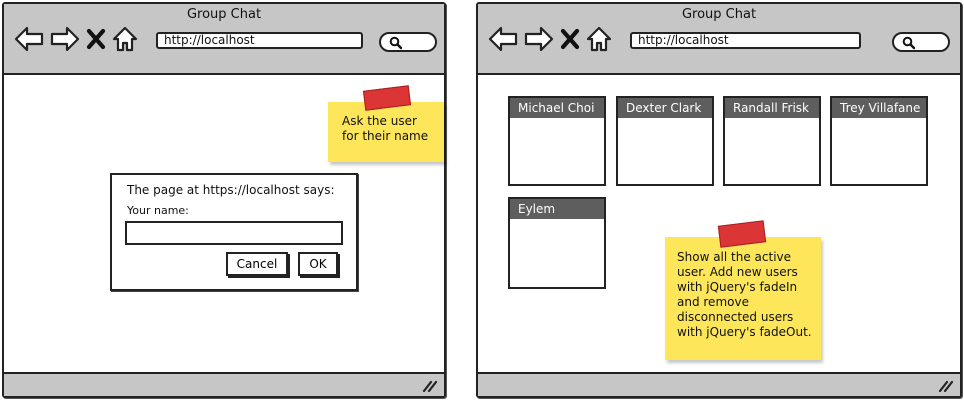 The width and height of the screenshot is (964, 400). Describe the element at coordinates (158, 210) in the screenshot. I see `name-field-label: Your name:` at that location.